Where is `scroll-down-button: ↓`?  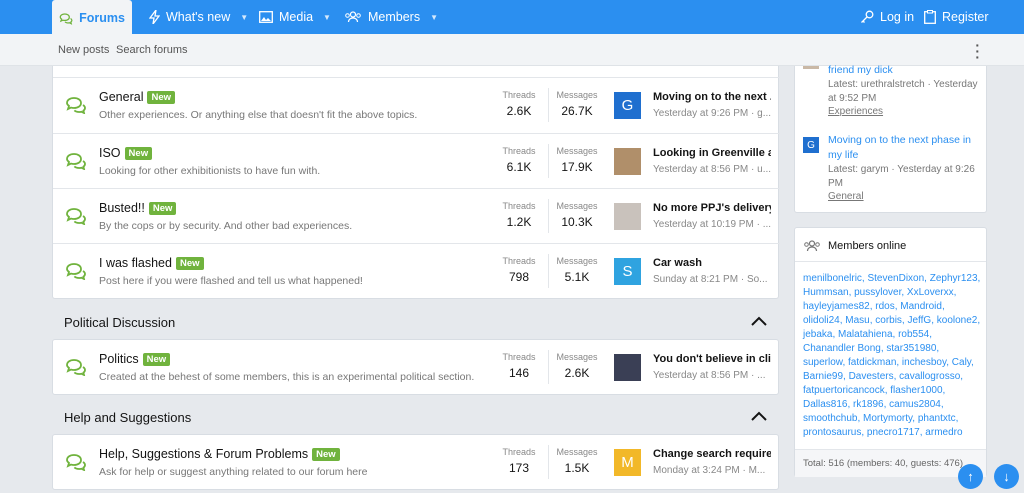 scroll-down-button: ↓ is located at coordinates (1006, 476).